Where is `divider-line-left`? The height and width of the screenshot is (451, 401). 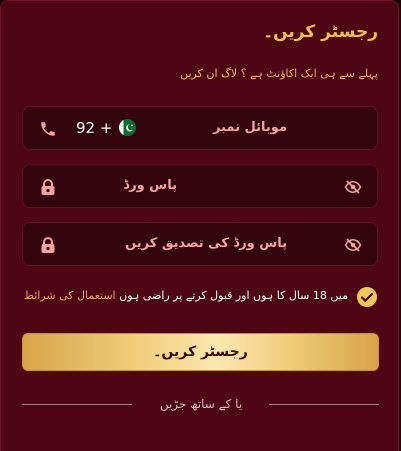
divider-line-left is located at coordinates (77, 404).